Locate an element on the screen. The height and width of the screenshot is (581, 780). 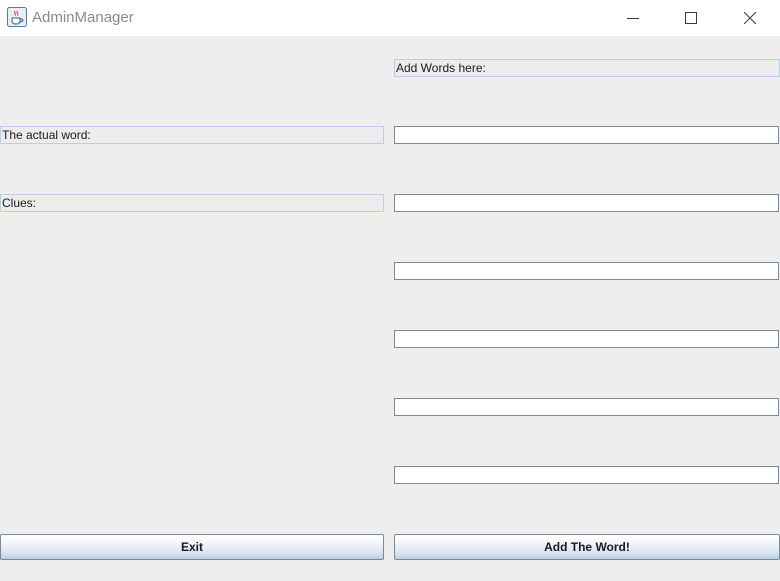
window-title: AdminManager is located at coordinates (83, 17).